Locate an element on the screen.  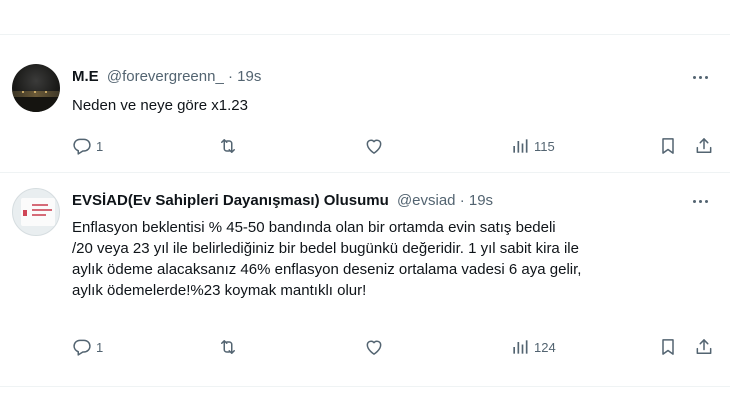
views-button: 124 is located at coordinates (533, 347).